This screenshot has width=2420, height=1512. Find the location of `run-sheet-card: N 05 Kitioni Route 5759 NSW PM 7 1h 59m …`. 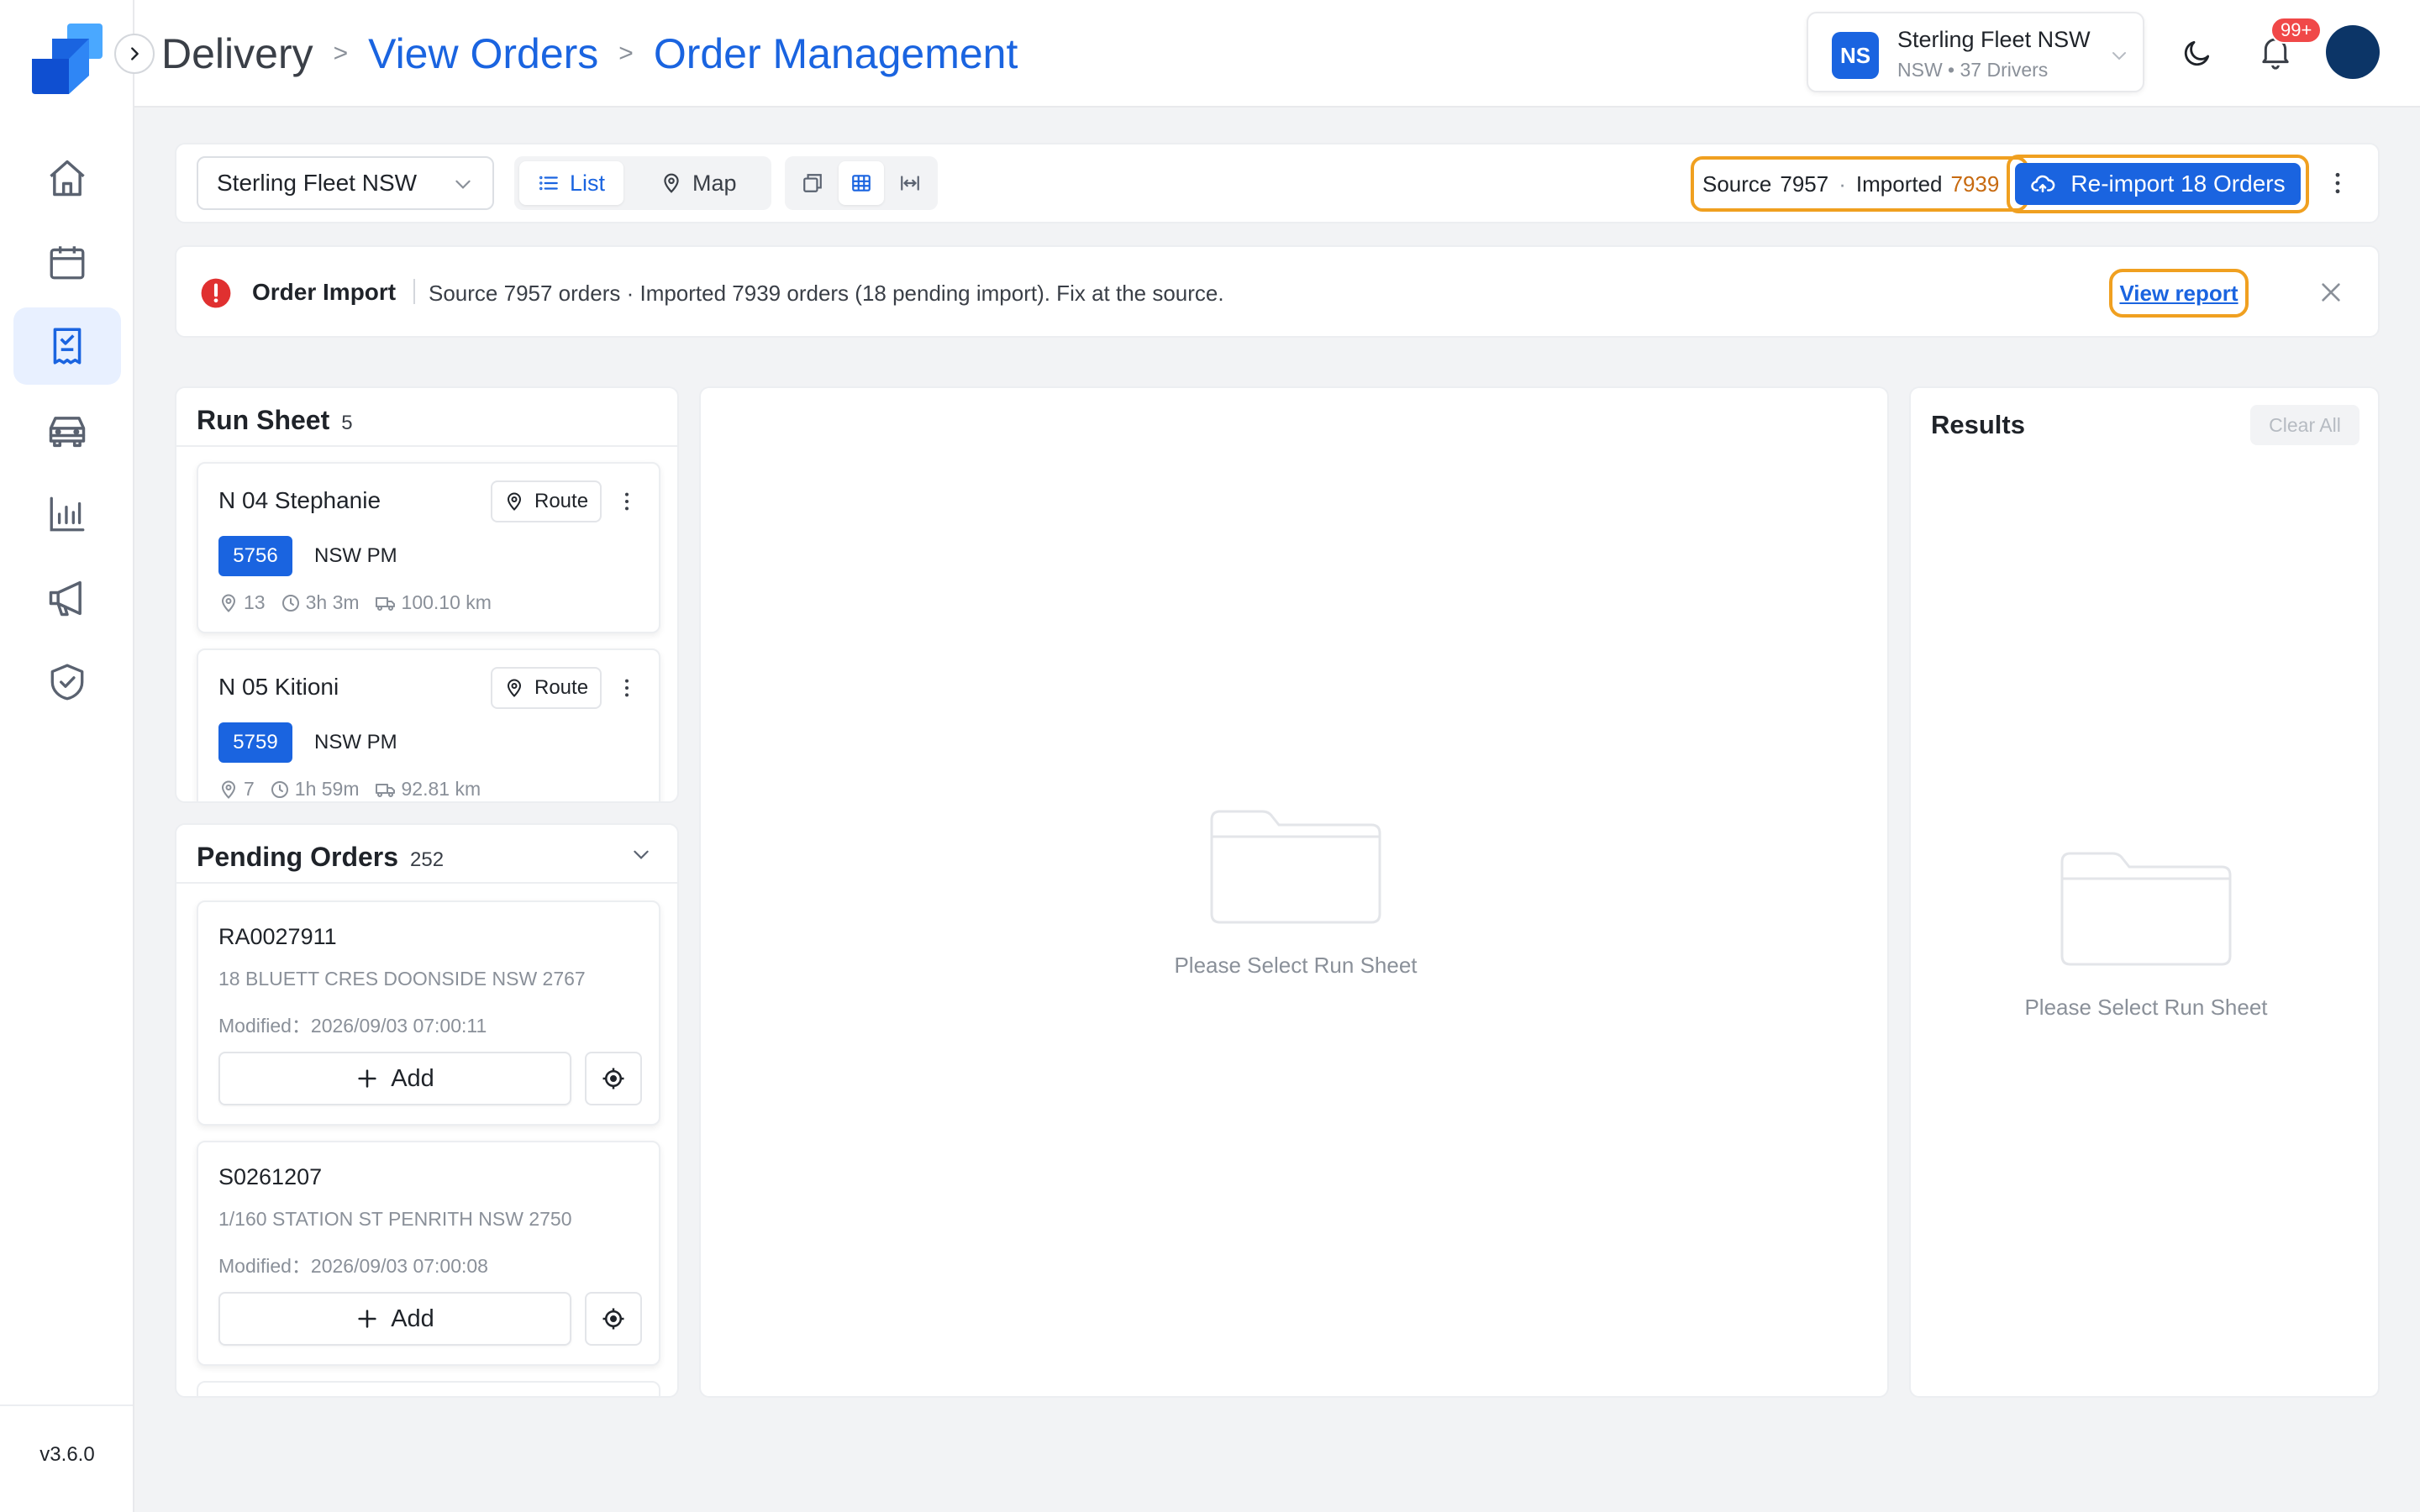

run-sheet-card: N 05 Kitioni Route 5759 NSW PM 7 1h 59m … is located at coordinates (428, 724).